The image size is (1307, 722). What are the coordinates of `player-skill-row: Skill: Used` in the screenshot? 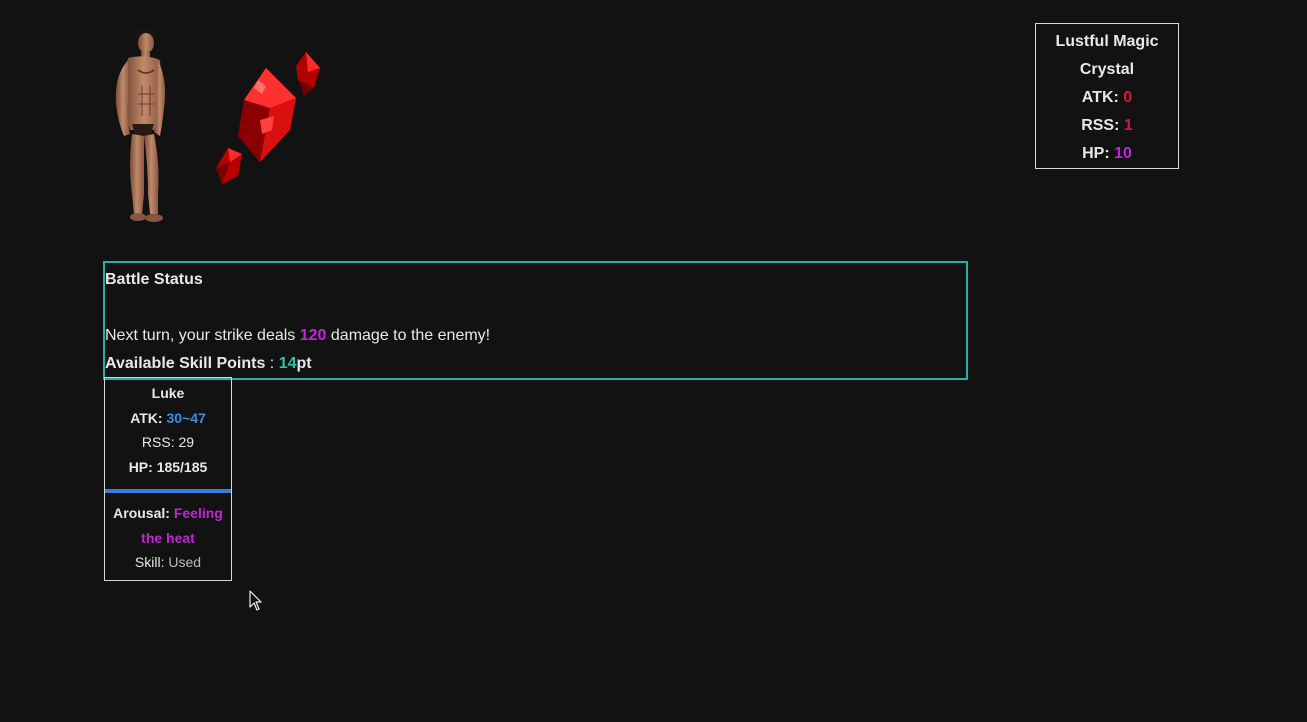 It's located at (168, 562).